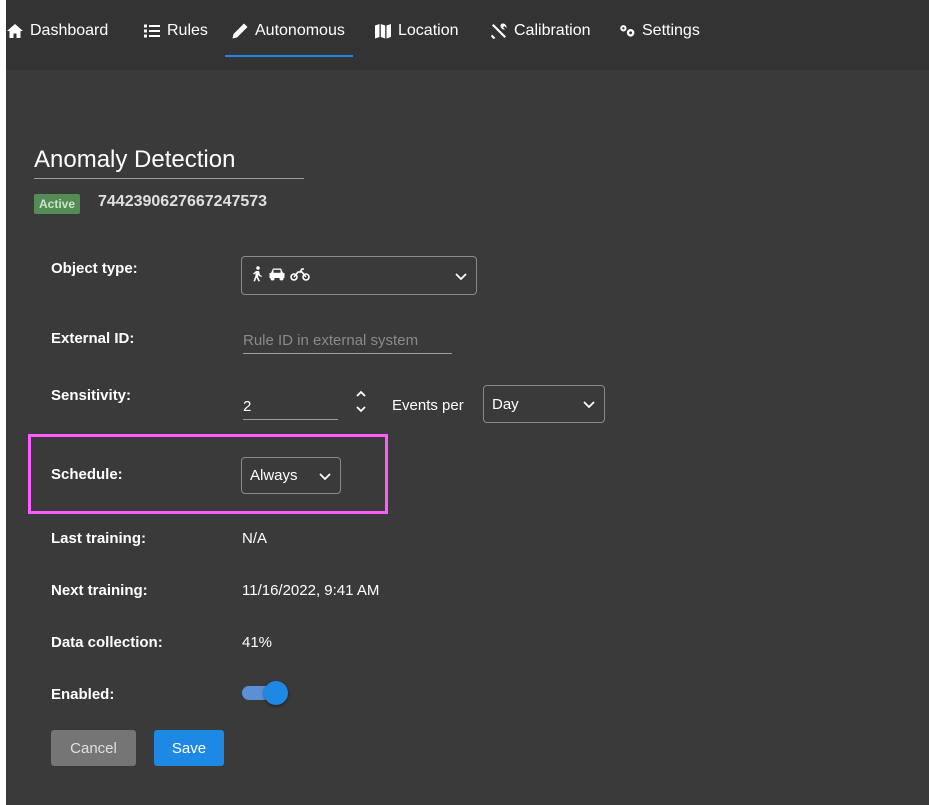 This screenshot has height=805, width=929. Describe the element at coordinates (290, 409) in the screenshot. I see `sensitivity-input: 2` at that location.